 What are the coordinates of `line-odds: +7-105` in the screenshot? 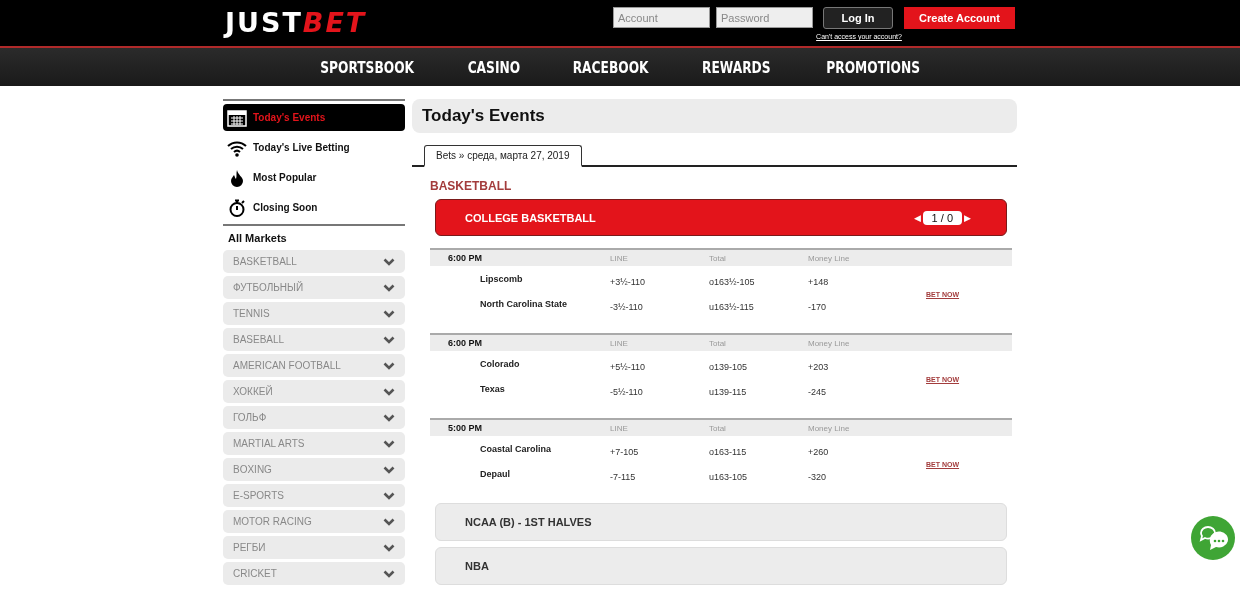 It's located at (625, 451).